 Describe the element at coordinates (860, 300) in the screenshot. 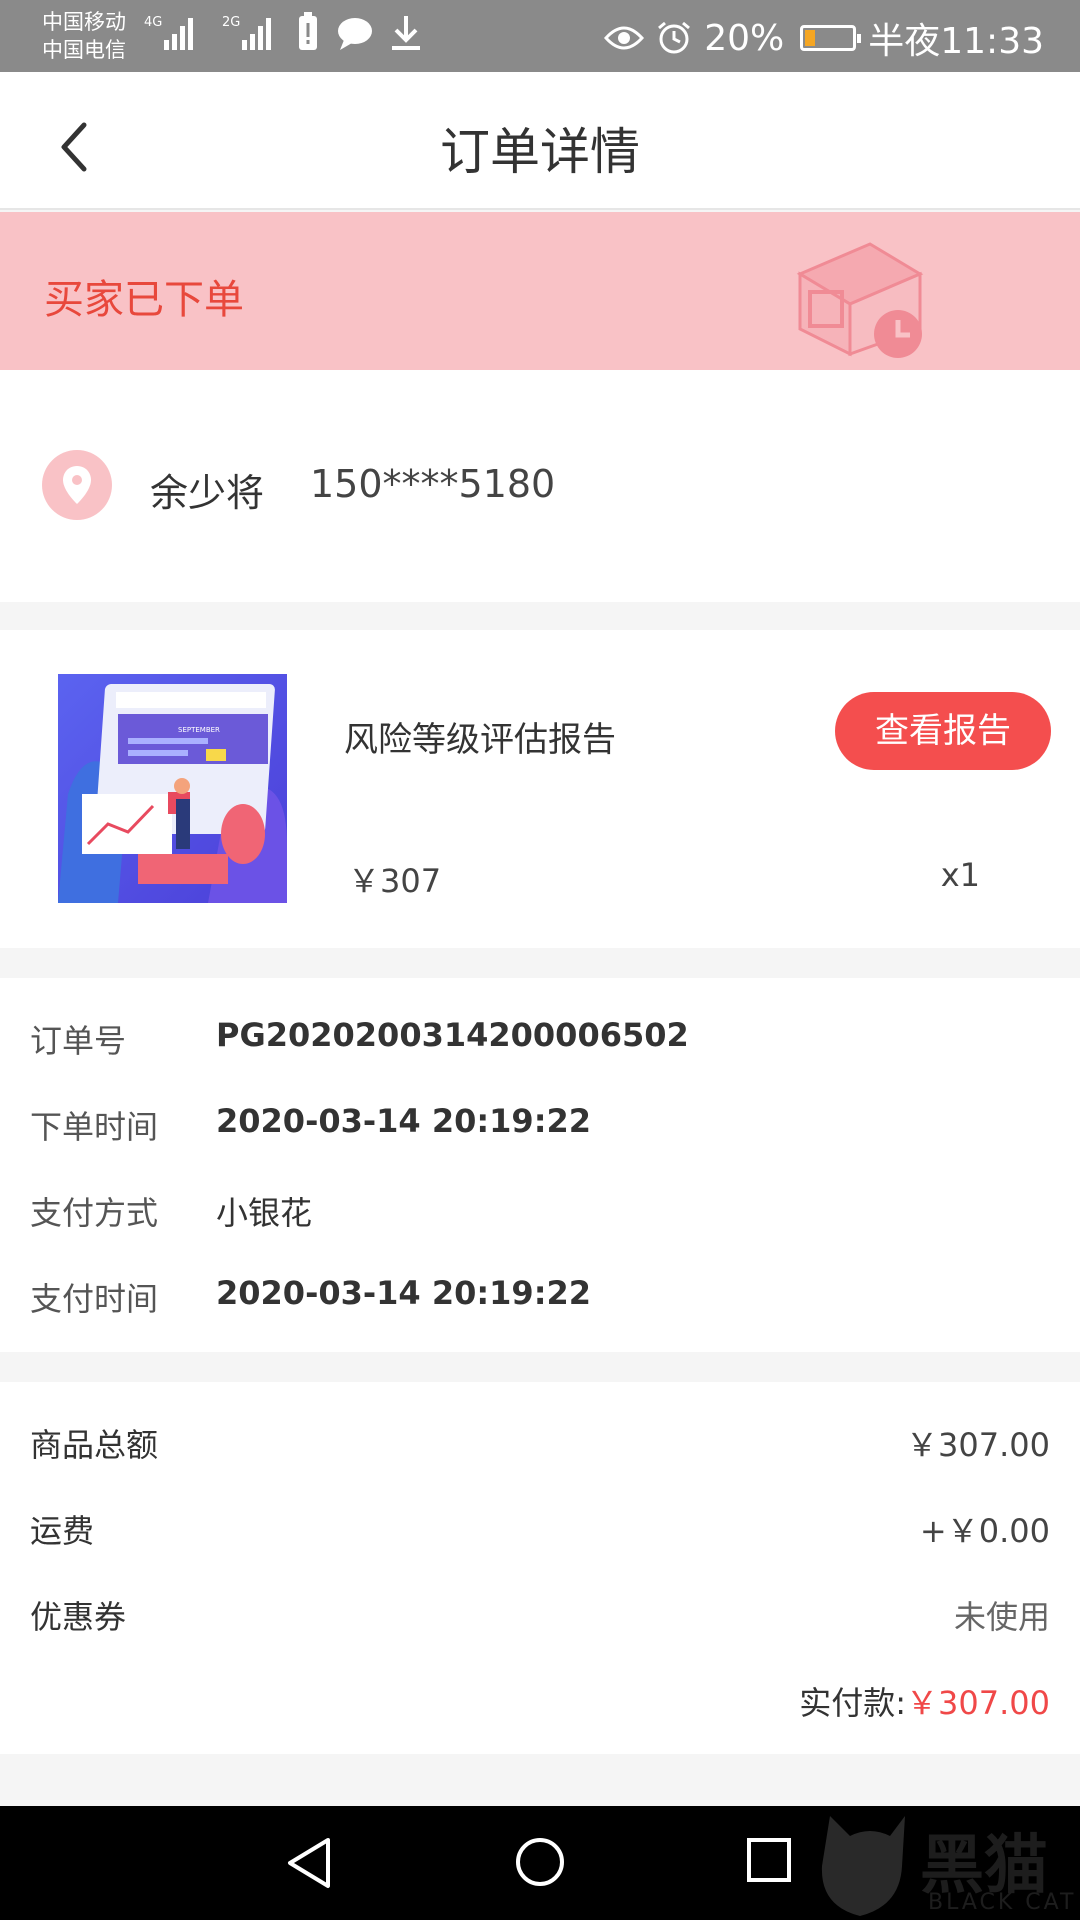

I see `box-clock-icon` at that location.